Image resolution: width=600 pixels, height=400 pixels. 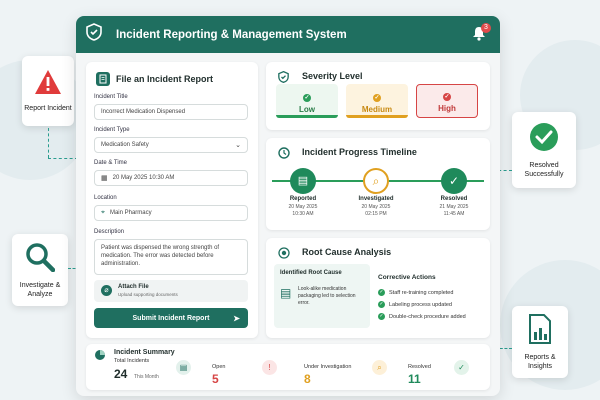 I want to click on resolved-label: Resolved, so click(x=419, y=367).